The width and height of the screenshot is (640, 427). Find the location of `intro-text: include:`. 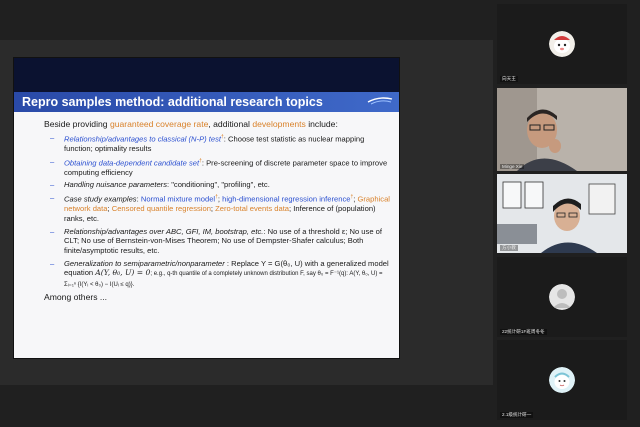

intro-text: include: is located at coordinates (321, 124).